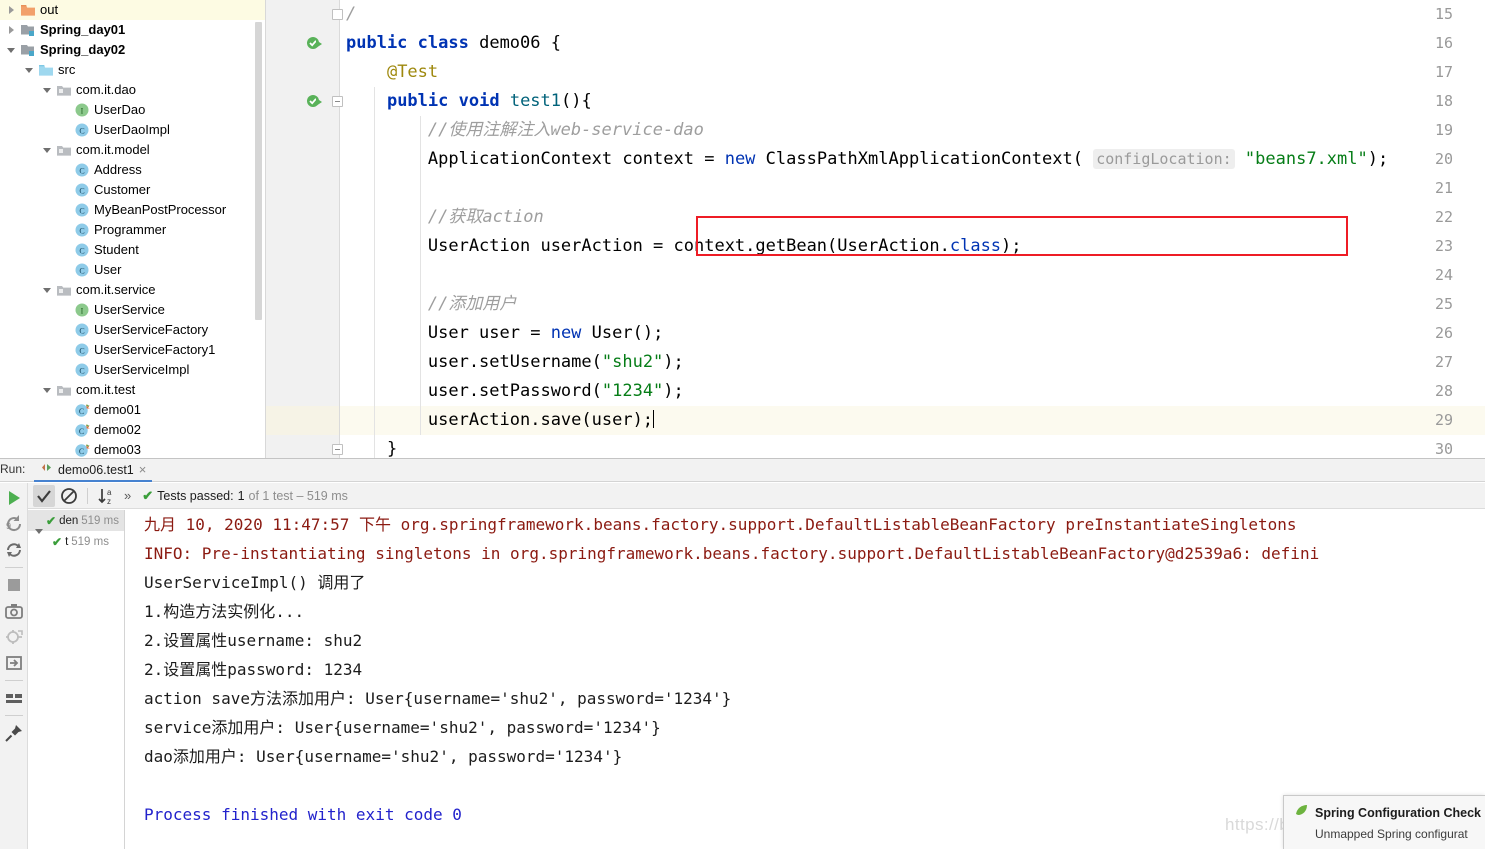 This screenshot has width=1485, height=849. What do you see at coordinates (133, 110) in the screenshot?
I see `tree-item-userdao: I UserDao` at bounding box center [133, 110].